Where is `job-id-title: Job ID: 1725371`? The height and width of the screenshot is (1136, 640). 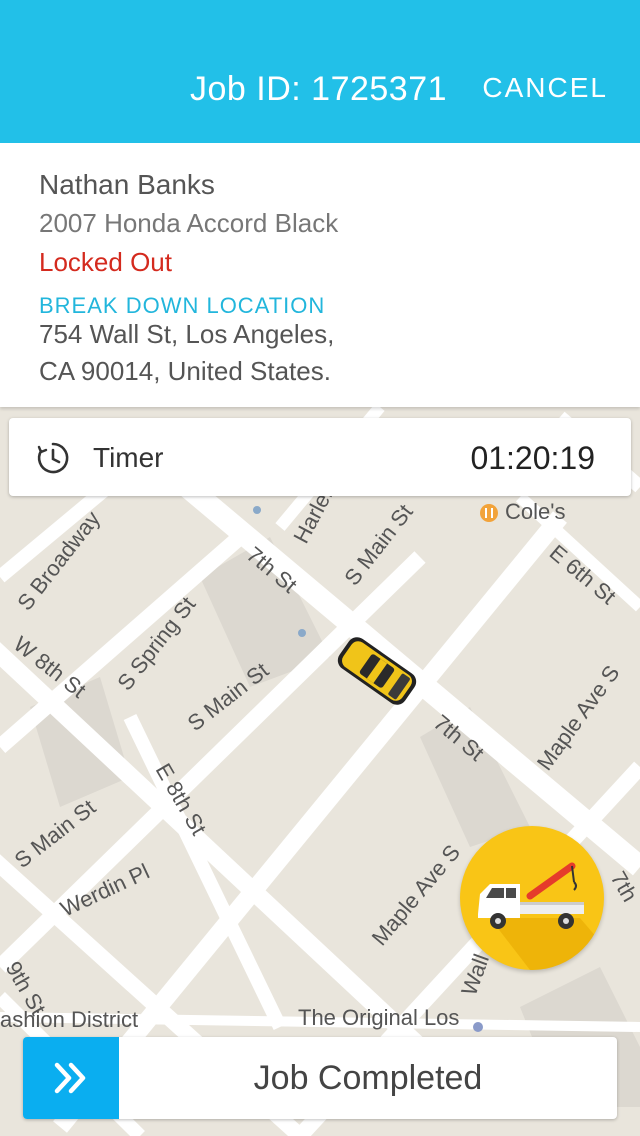
job-id-title: Job ID: 1725371 is located at coordinates (319, 89).